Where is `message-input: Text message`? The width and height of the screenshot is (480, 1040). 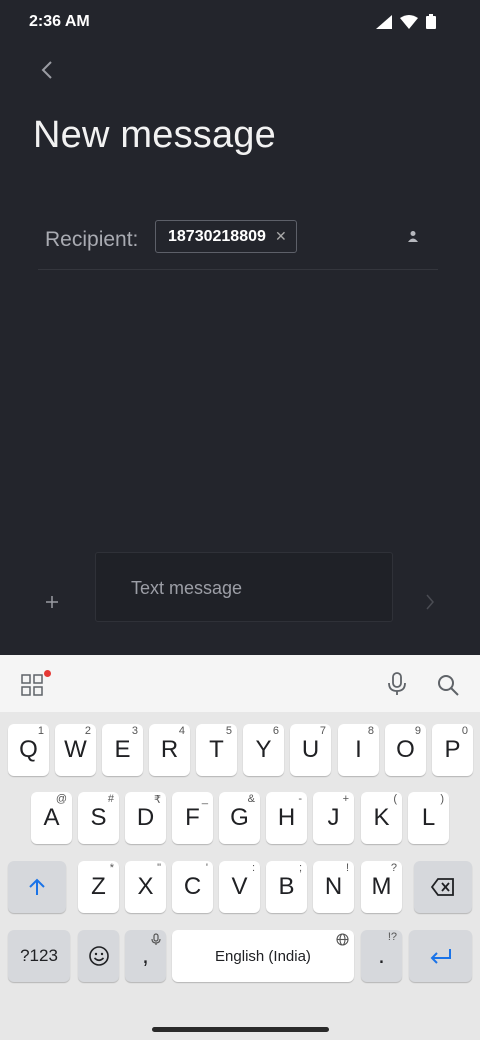
message-input: Text message is located at coordinates (244, 587).